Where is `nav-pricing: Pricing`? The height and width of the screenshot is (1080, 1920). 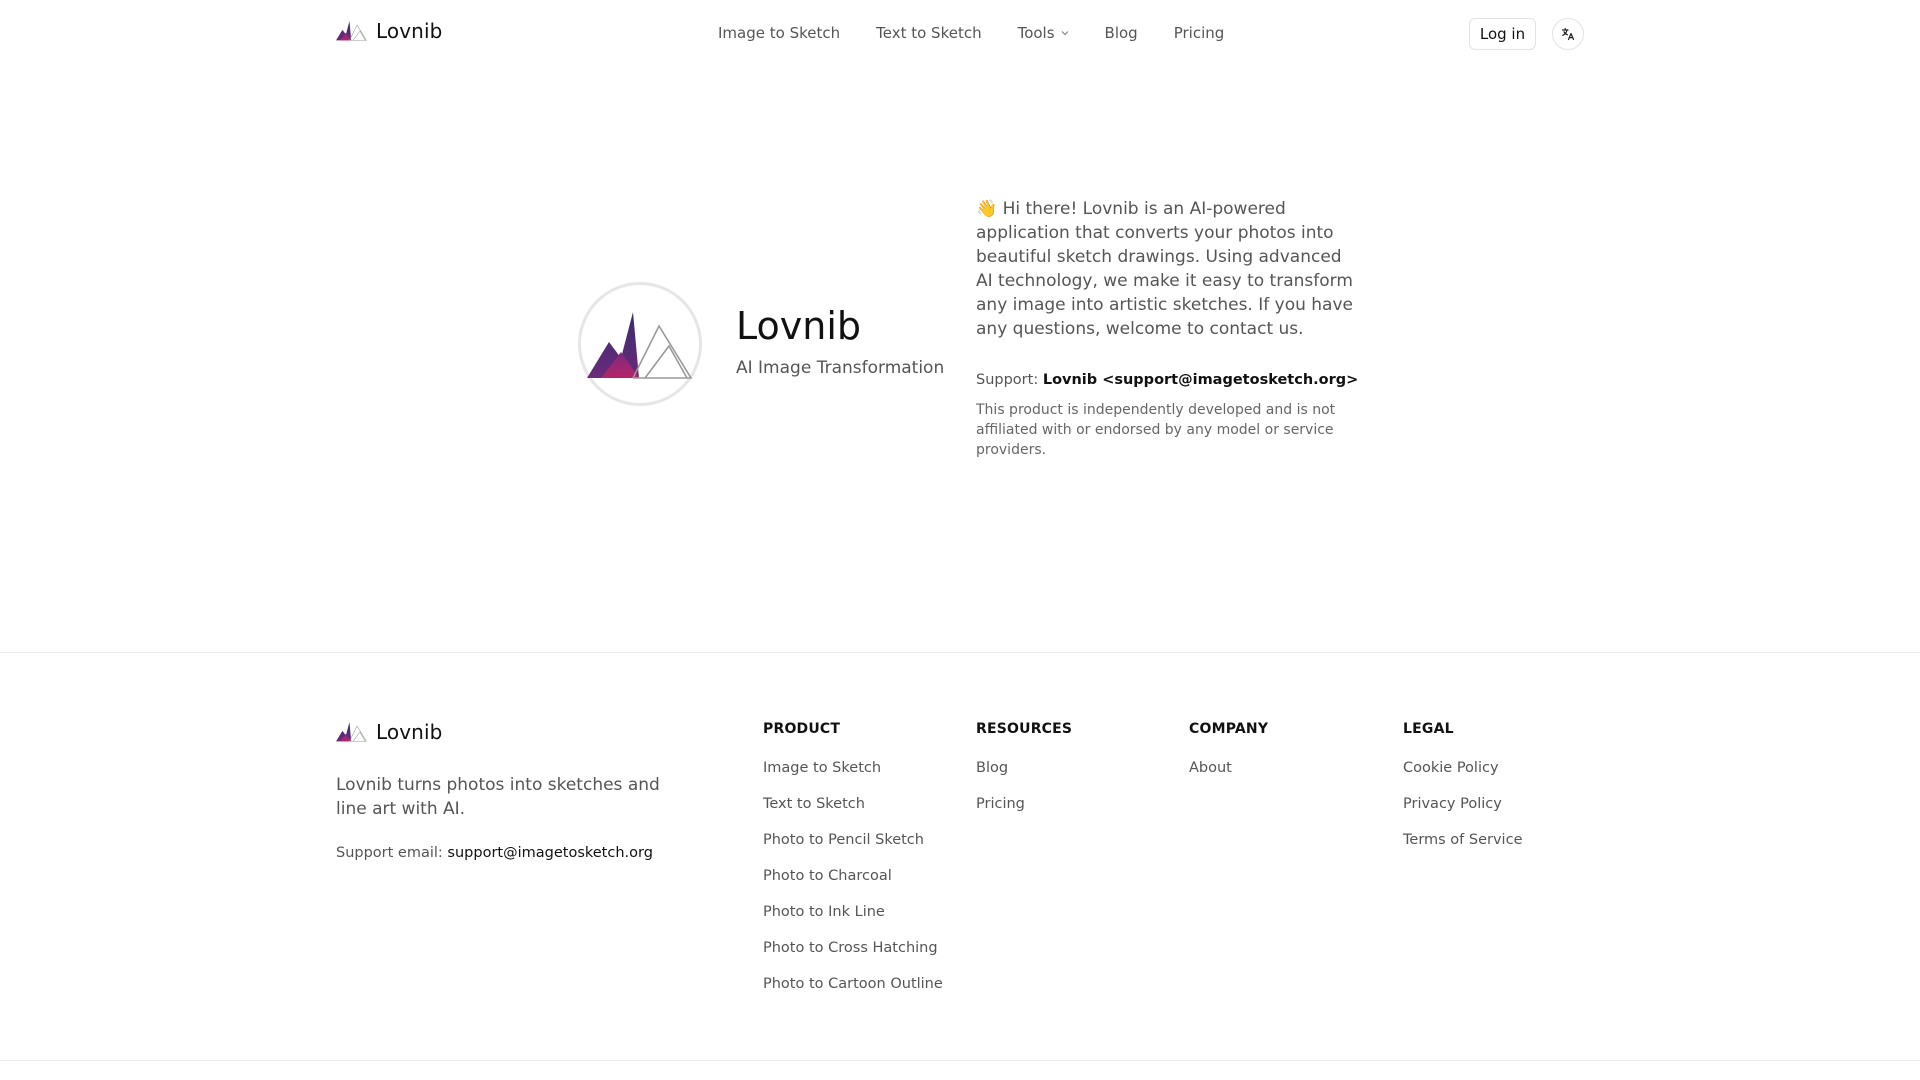
nav-pricing: Pricing is located at coordinates (1199, 33).